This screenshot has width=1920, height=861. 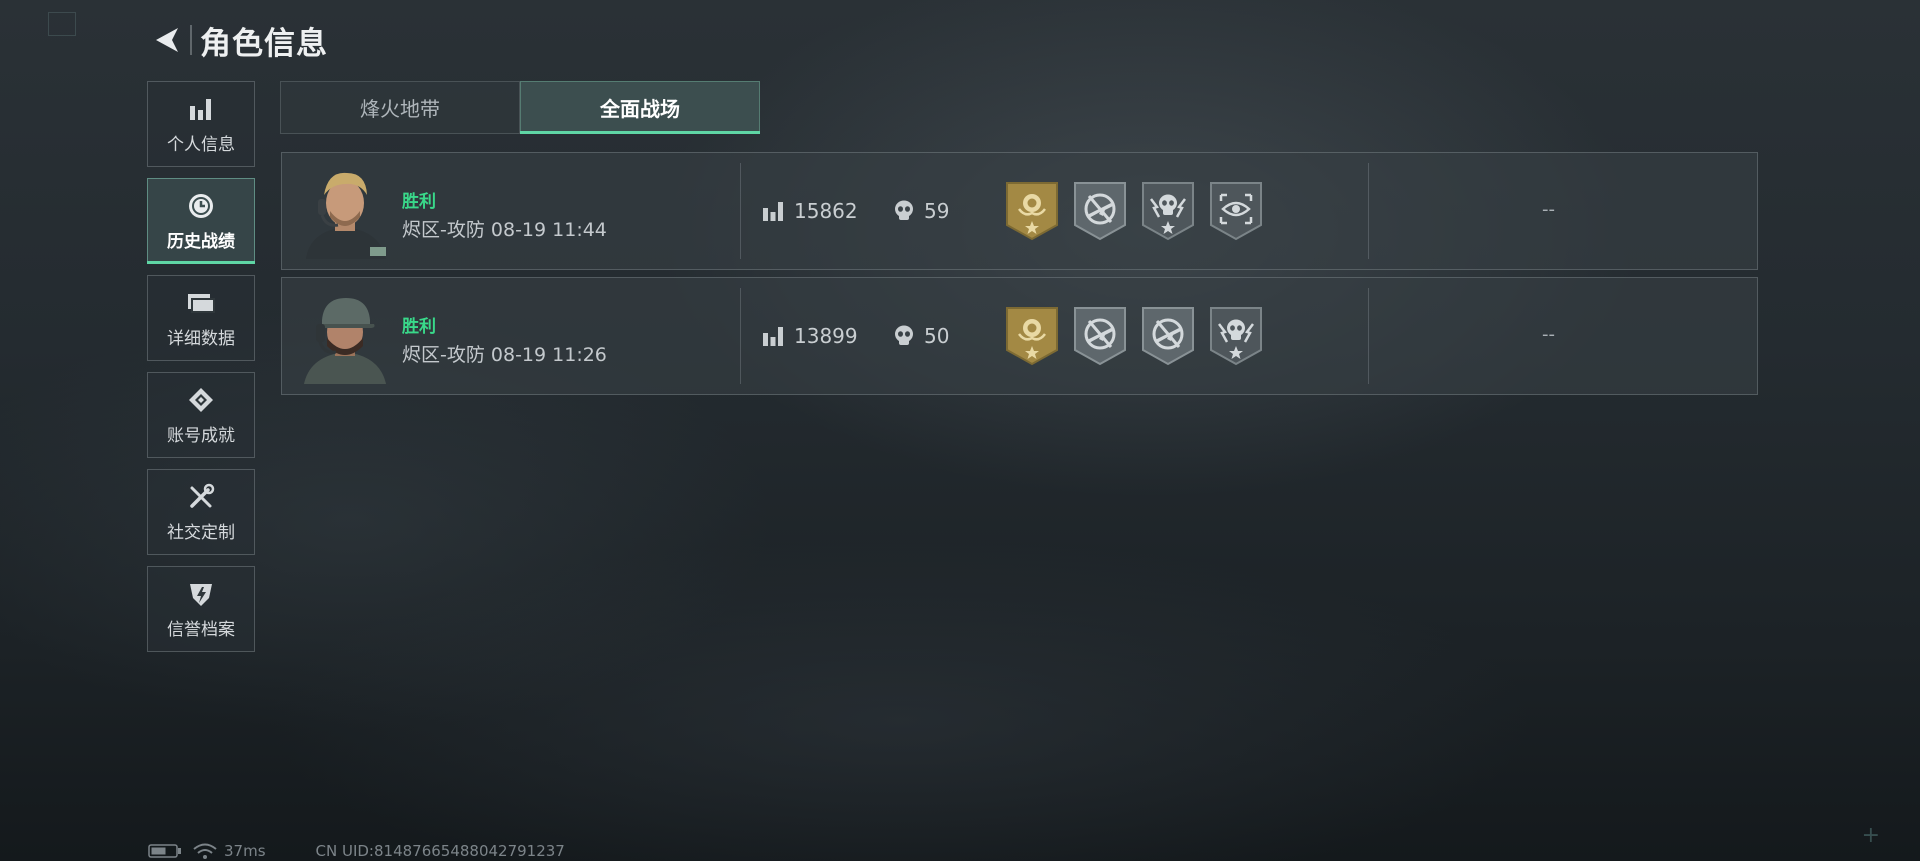 What do you see at coordinates (201, 241) in the screenshot?
I see `sidebar-item-label: 历史战绩` at bounding box center [201, 241].